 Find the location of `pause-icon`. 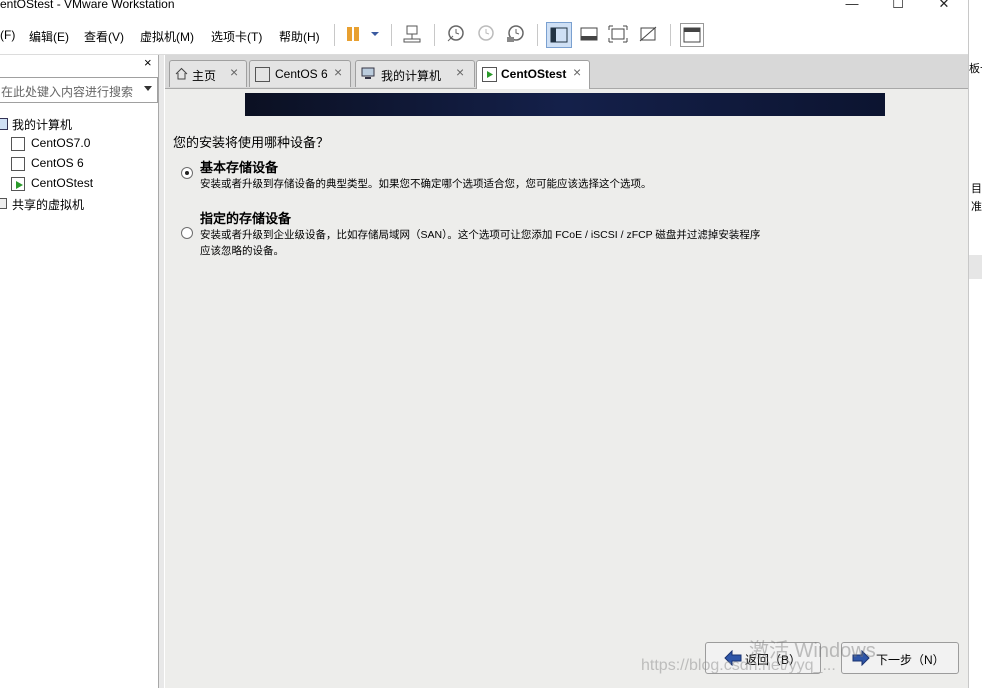

pause-icon is located at coordinates (354, 34).